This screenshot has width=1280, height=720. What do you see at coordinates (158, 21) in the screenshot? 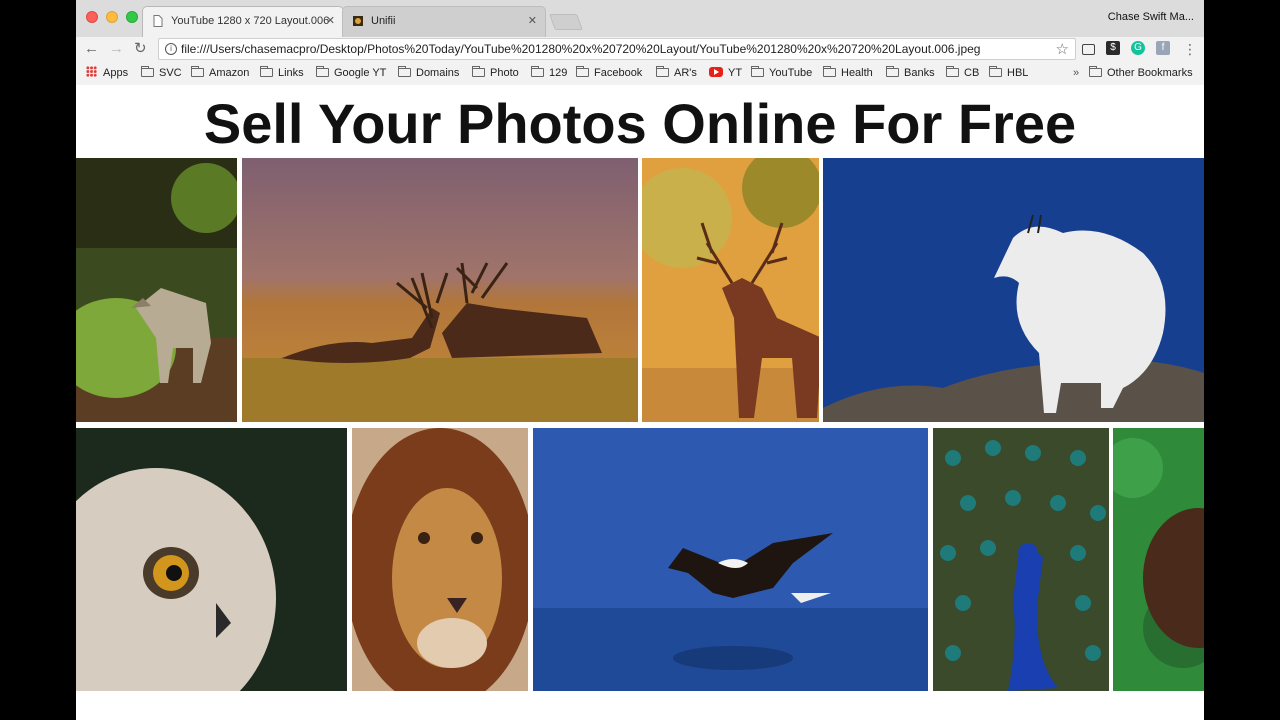
I see `document-icon` at bounding box center [158, 21].